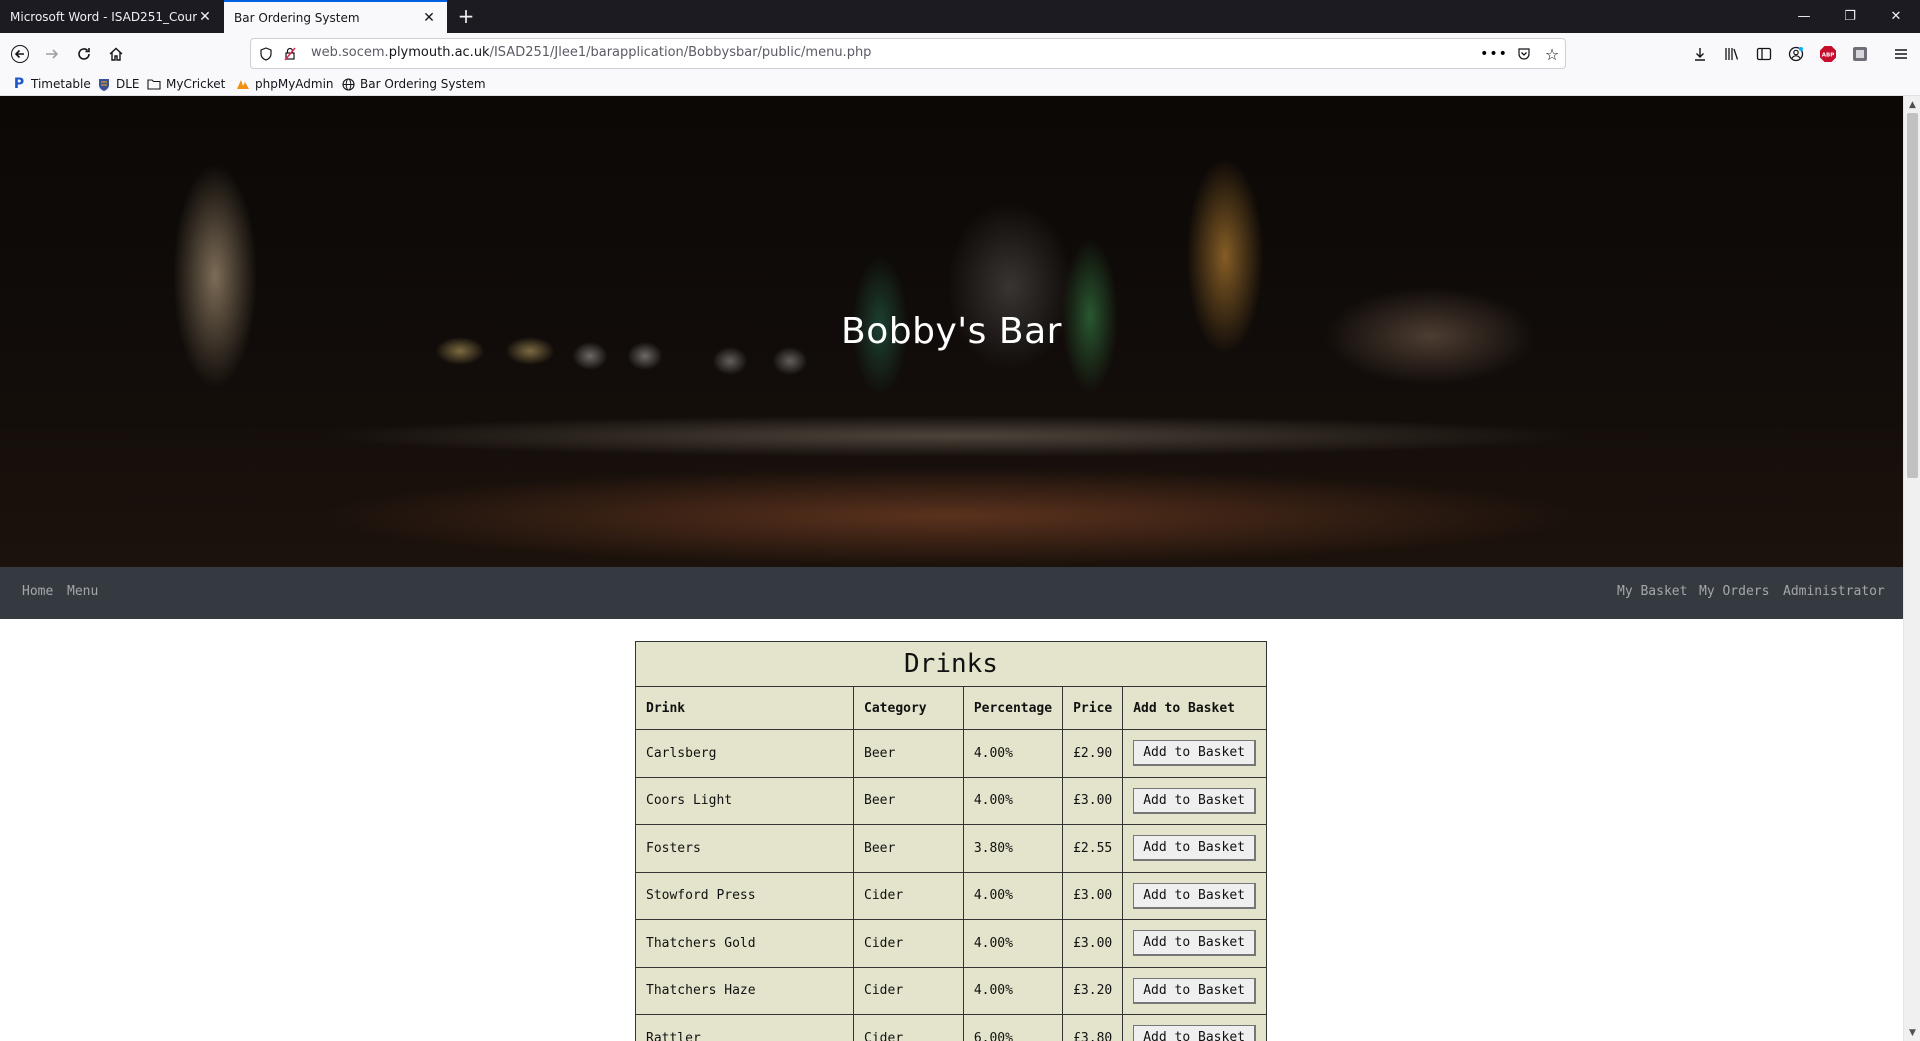 This screenshot has height=1041, width=1920. What do you see at coordinates (1093, 708) in the screenshot?
I see `column-header-price: Price` at bounding box center [1093, 708].